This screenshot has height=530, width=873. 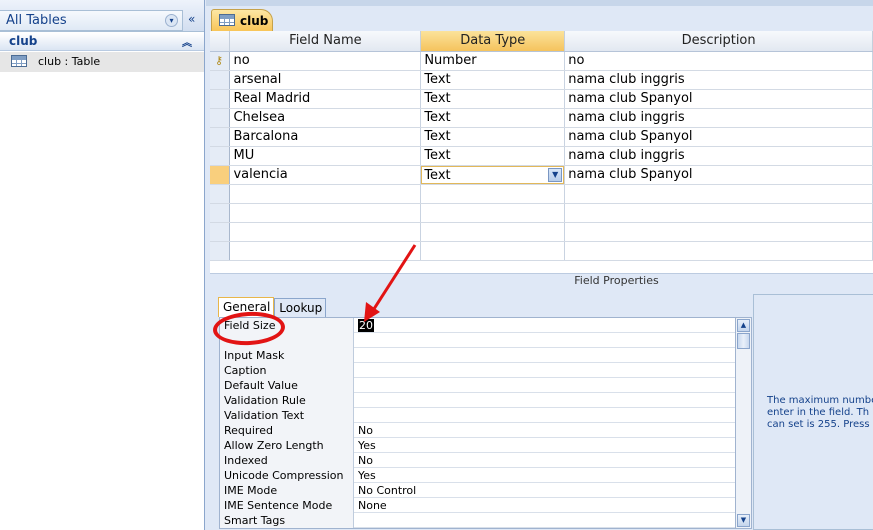 What do you see at coordinates (477, 475) in the screenshot?
I see `property-row: Unicode Compression Yes` at bounding box center [477, 475].